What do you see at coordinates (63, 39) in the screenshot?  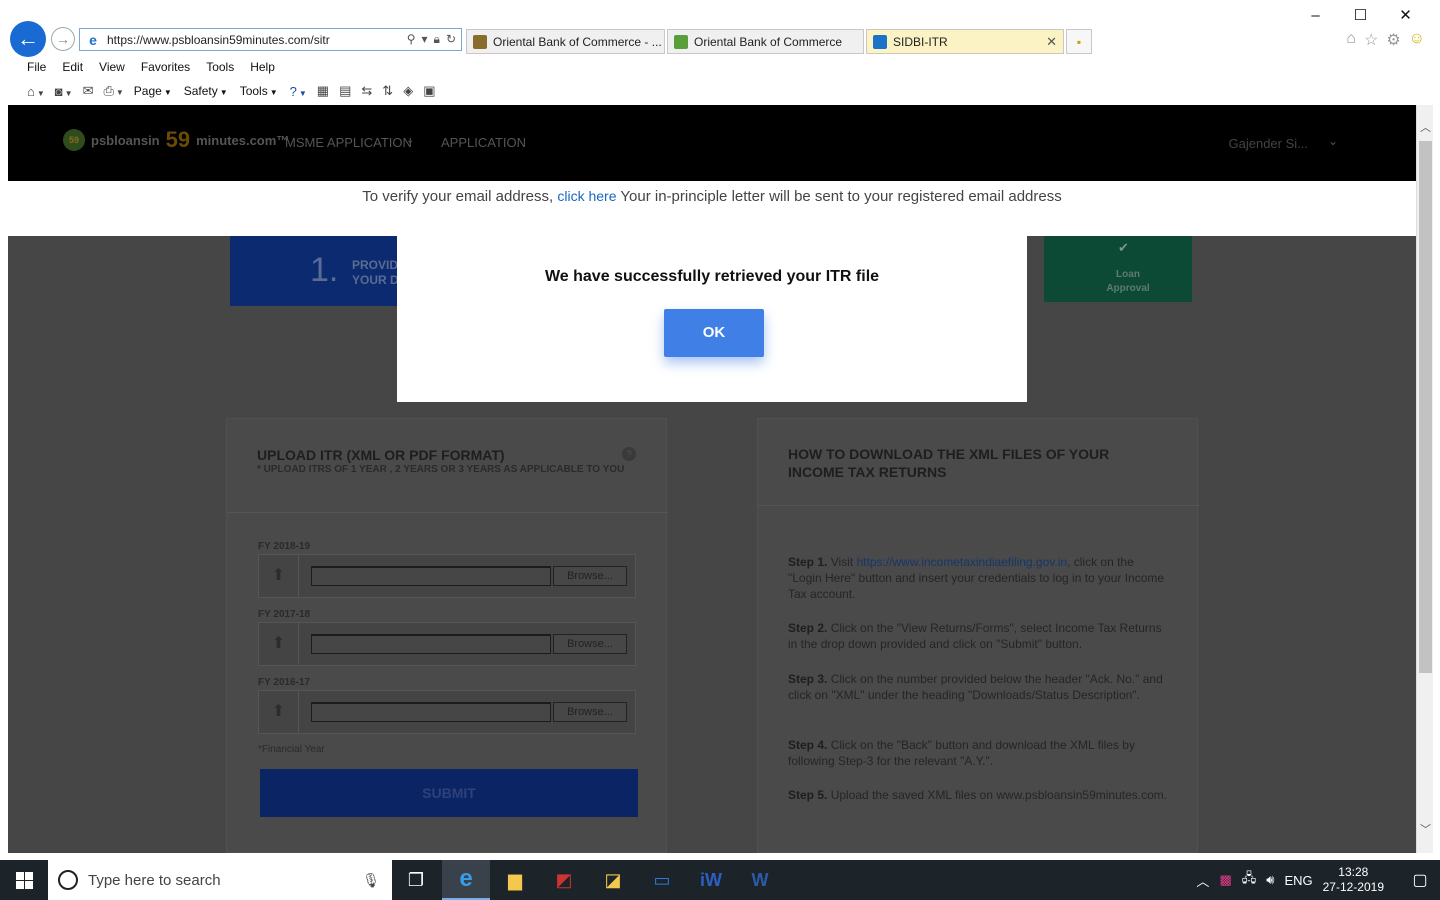 I see `forward-button: →` at bounding box center [63, 39].